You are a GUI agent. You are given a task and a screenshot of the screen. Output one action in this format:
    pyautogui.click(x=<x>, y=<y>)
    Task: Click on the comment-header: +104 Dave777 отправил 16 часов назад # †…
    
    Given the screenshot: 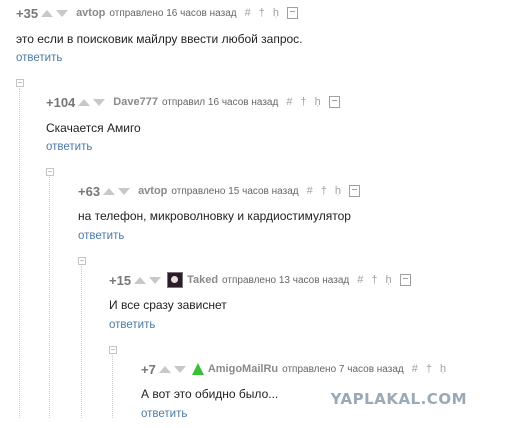 What is the action you would take?
    pyautogui.click(x=193, y=102)
    